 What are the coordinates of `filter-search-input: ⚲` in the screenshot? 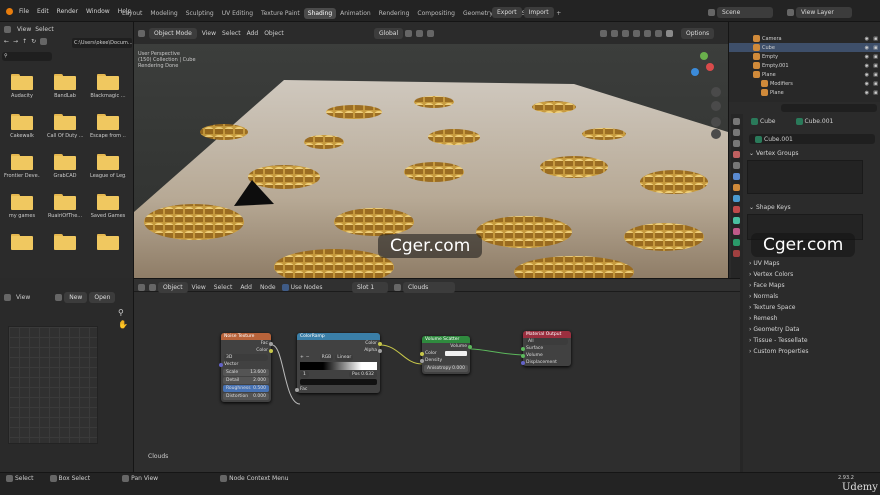 It's located at (27, 56).